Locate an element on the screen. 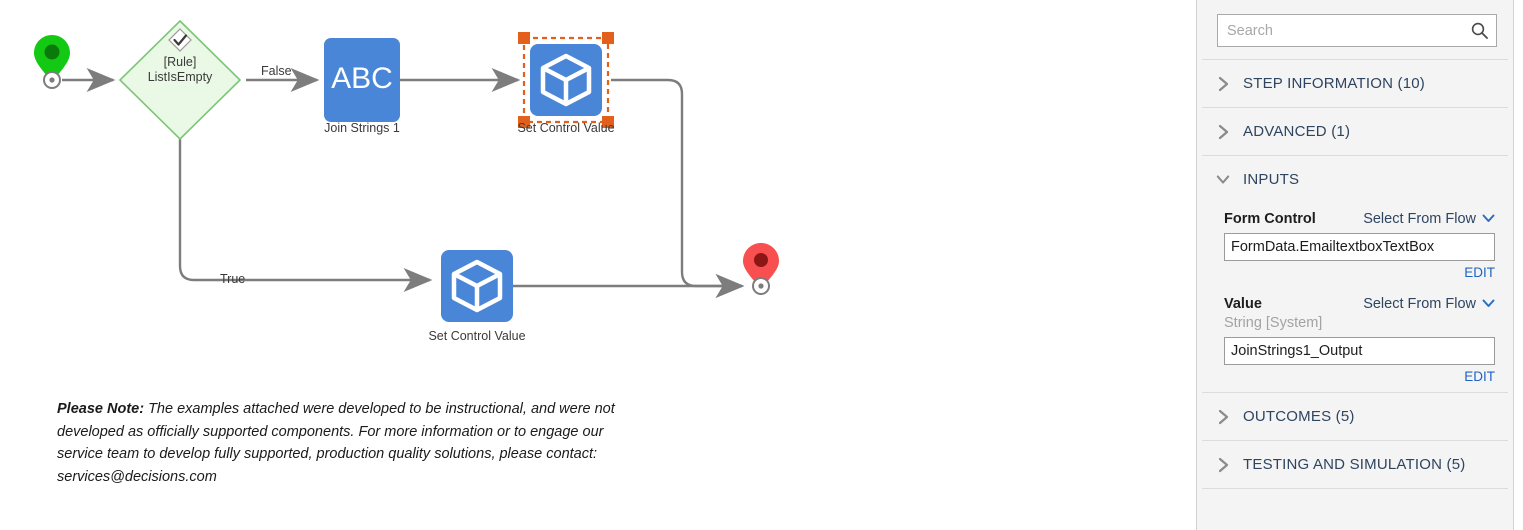 This screenshot has width=1523, height=530. section-step-information: STEP INFORMATION (10) is located at coordinates (1355, 83).